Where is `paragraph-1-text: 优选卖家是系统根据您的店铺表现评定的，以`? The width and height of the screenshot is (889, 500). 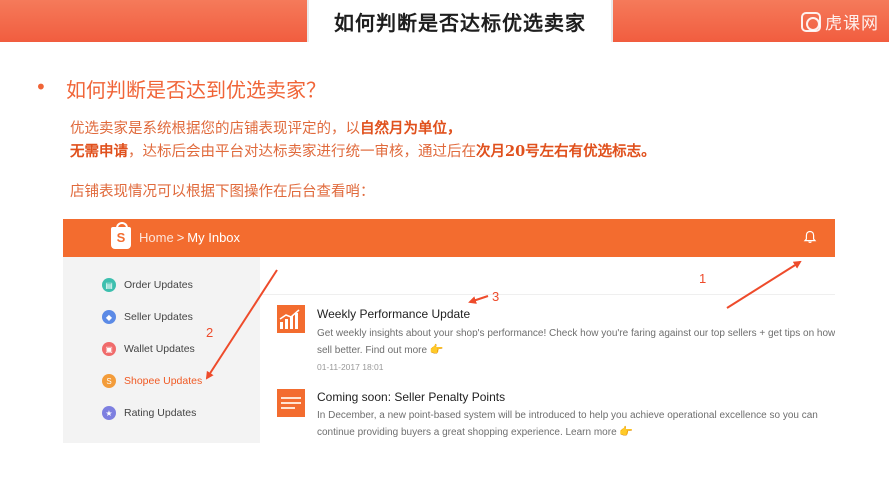
paragraph-1-text: 优选卖家是系统根据您的店铺表现评定的，以 is located at coordinates (215, 129).